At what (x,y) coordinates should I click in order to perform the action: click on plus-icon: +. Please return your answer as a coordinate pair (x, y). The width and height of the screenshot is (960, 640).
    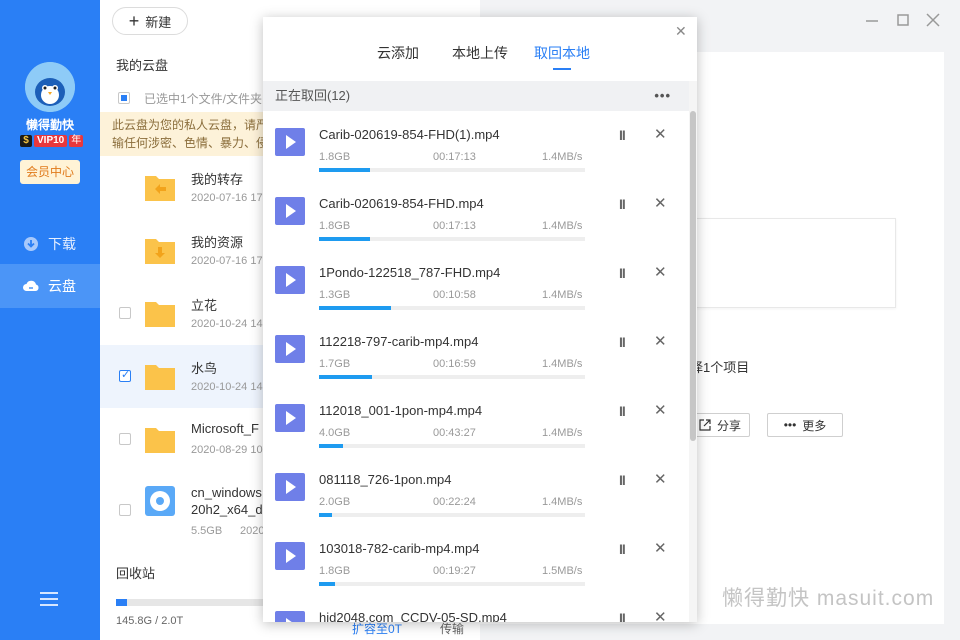
    Looking at the image, I should click on (134, 21).